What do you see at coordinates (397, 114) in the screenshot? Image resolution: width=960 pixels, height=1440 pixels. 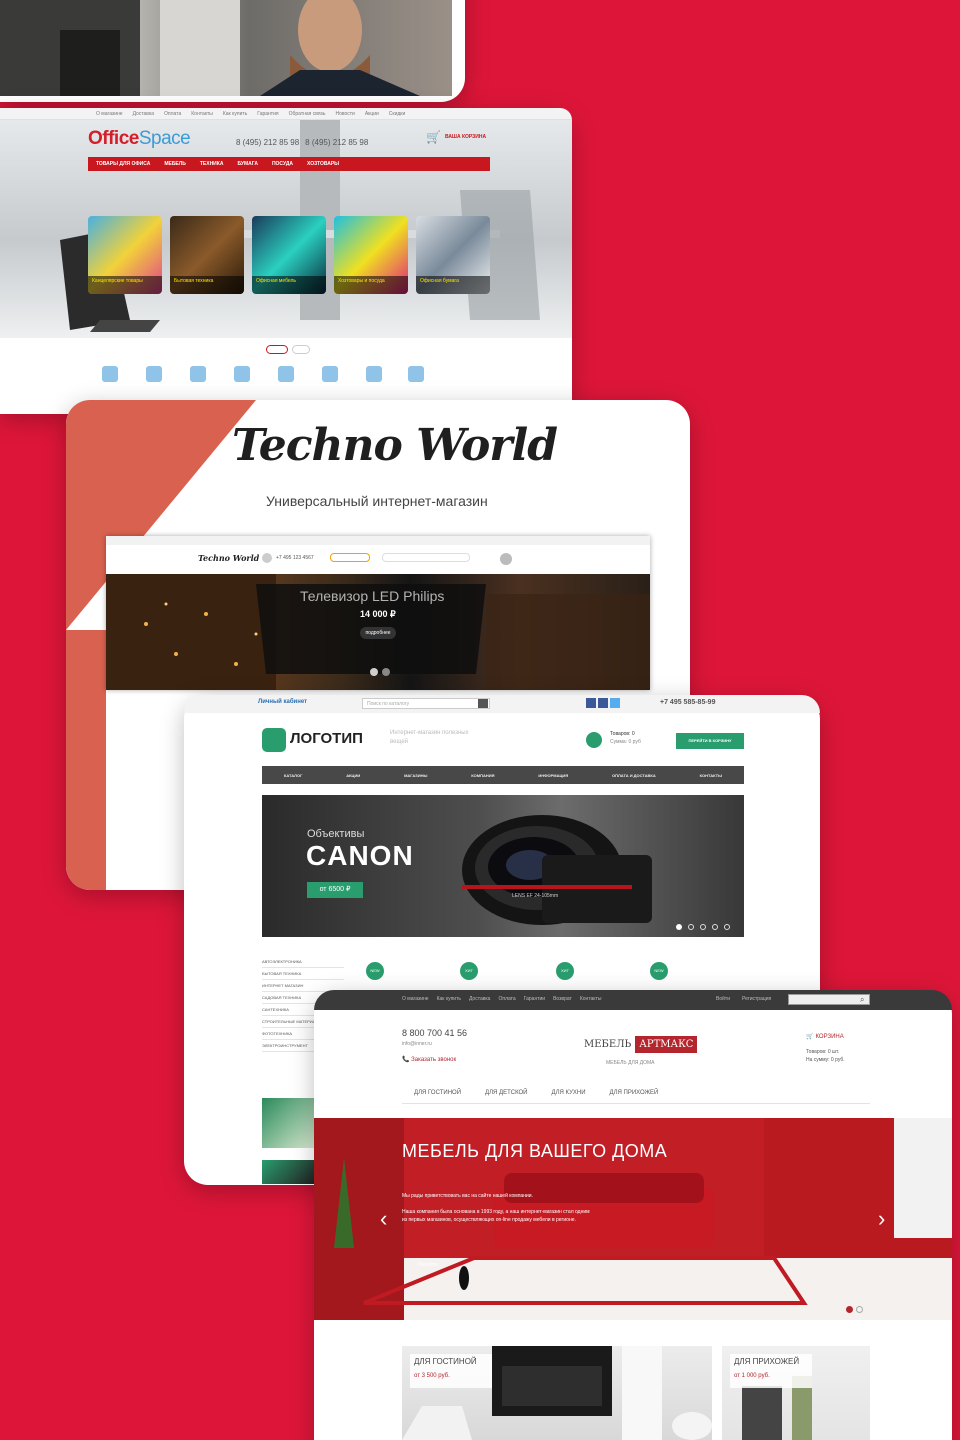 I see `nav-link: Скидки` at bounding box center [397, 114].